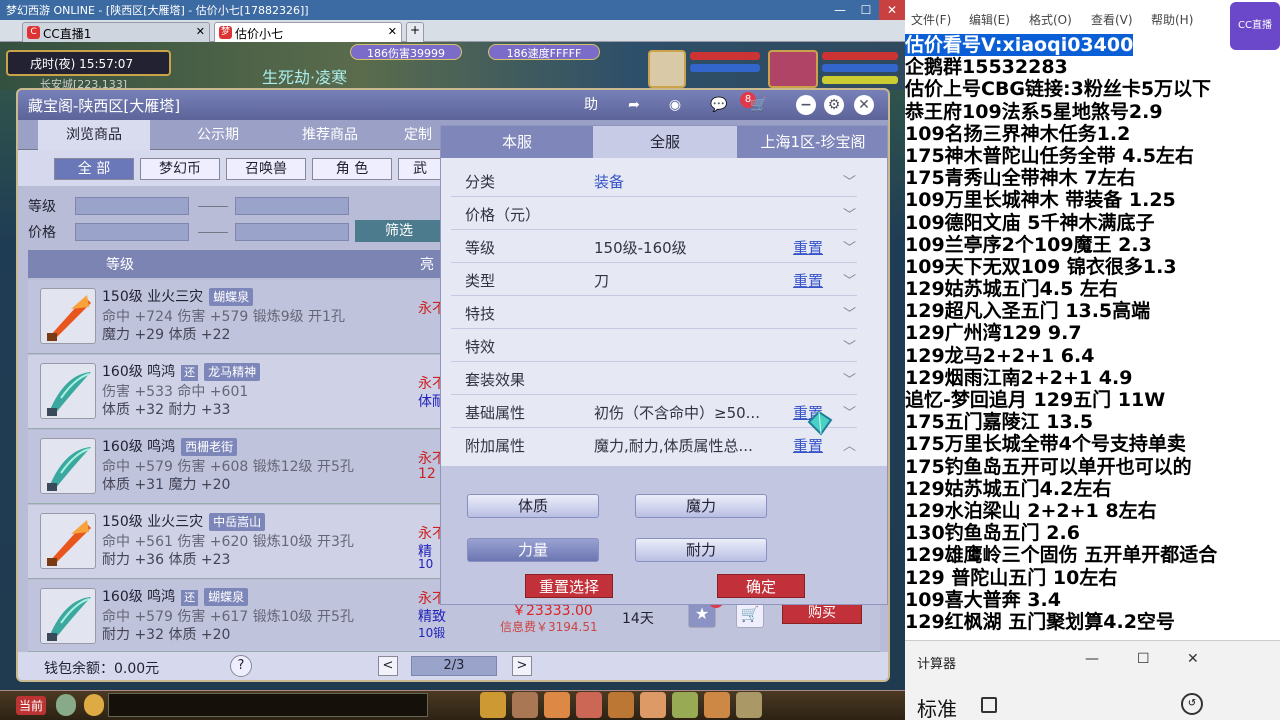 The height and width of the screenshot is (720, 1280). I want to click on tab-shanghai-server: 上海1区-珍宝阁, so click(812, 142).